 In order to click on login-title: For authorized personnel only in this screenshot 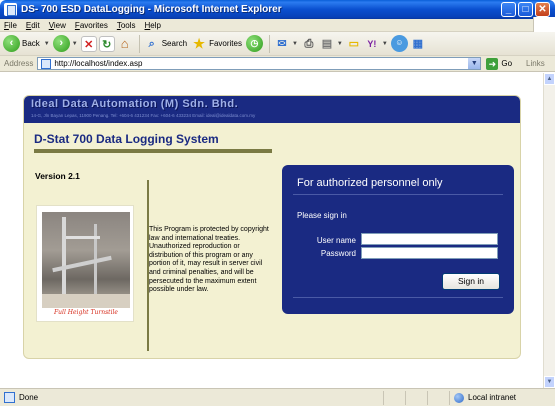, I will do `click(370, 183)`.